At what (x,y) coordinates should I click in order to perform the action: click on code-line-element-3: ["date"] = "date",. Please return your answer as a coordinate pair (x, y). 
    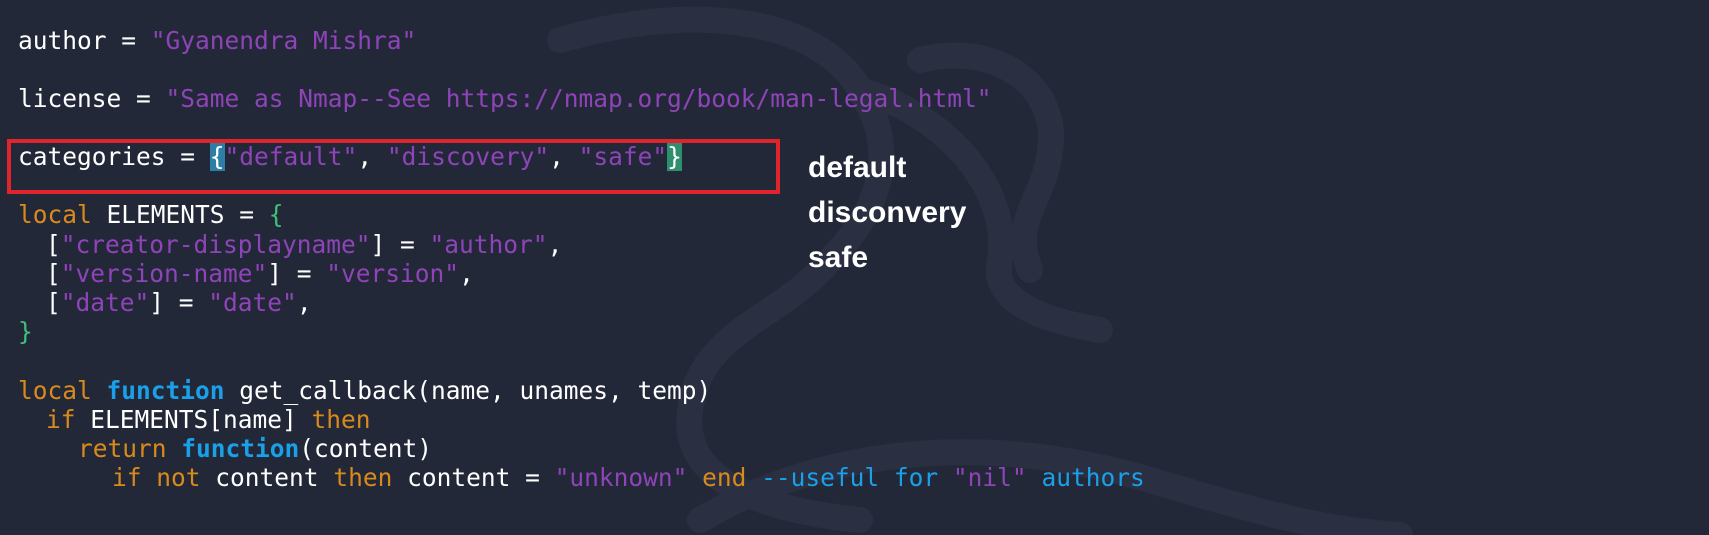
    Looking at the image, I should click on (179, 303).